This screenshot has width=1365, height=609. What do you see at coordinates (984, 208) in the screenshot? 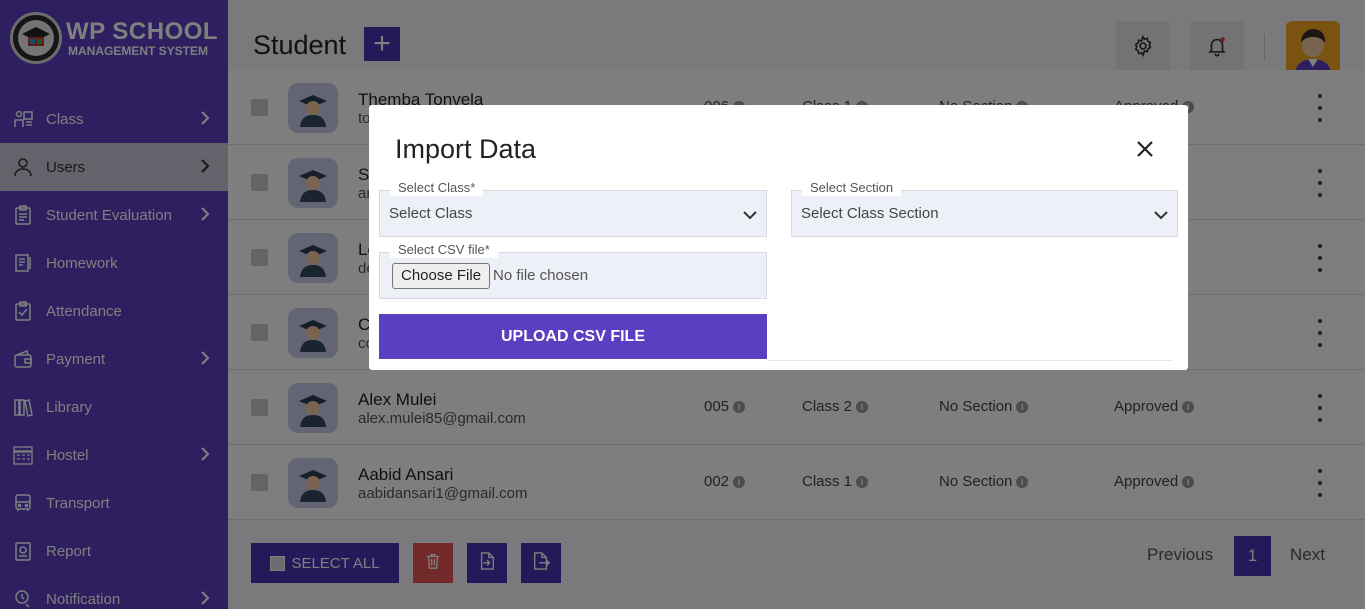
I see `select-section-dropdown: Select Section Select Class Section` at bounding box center [984, 208].